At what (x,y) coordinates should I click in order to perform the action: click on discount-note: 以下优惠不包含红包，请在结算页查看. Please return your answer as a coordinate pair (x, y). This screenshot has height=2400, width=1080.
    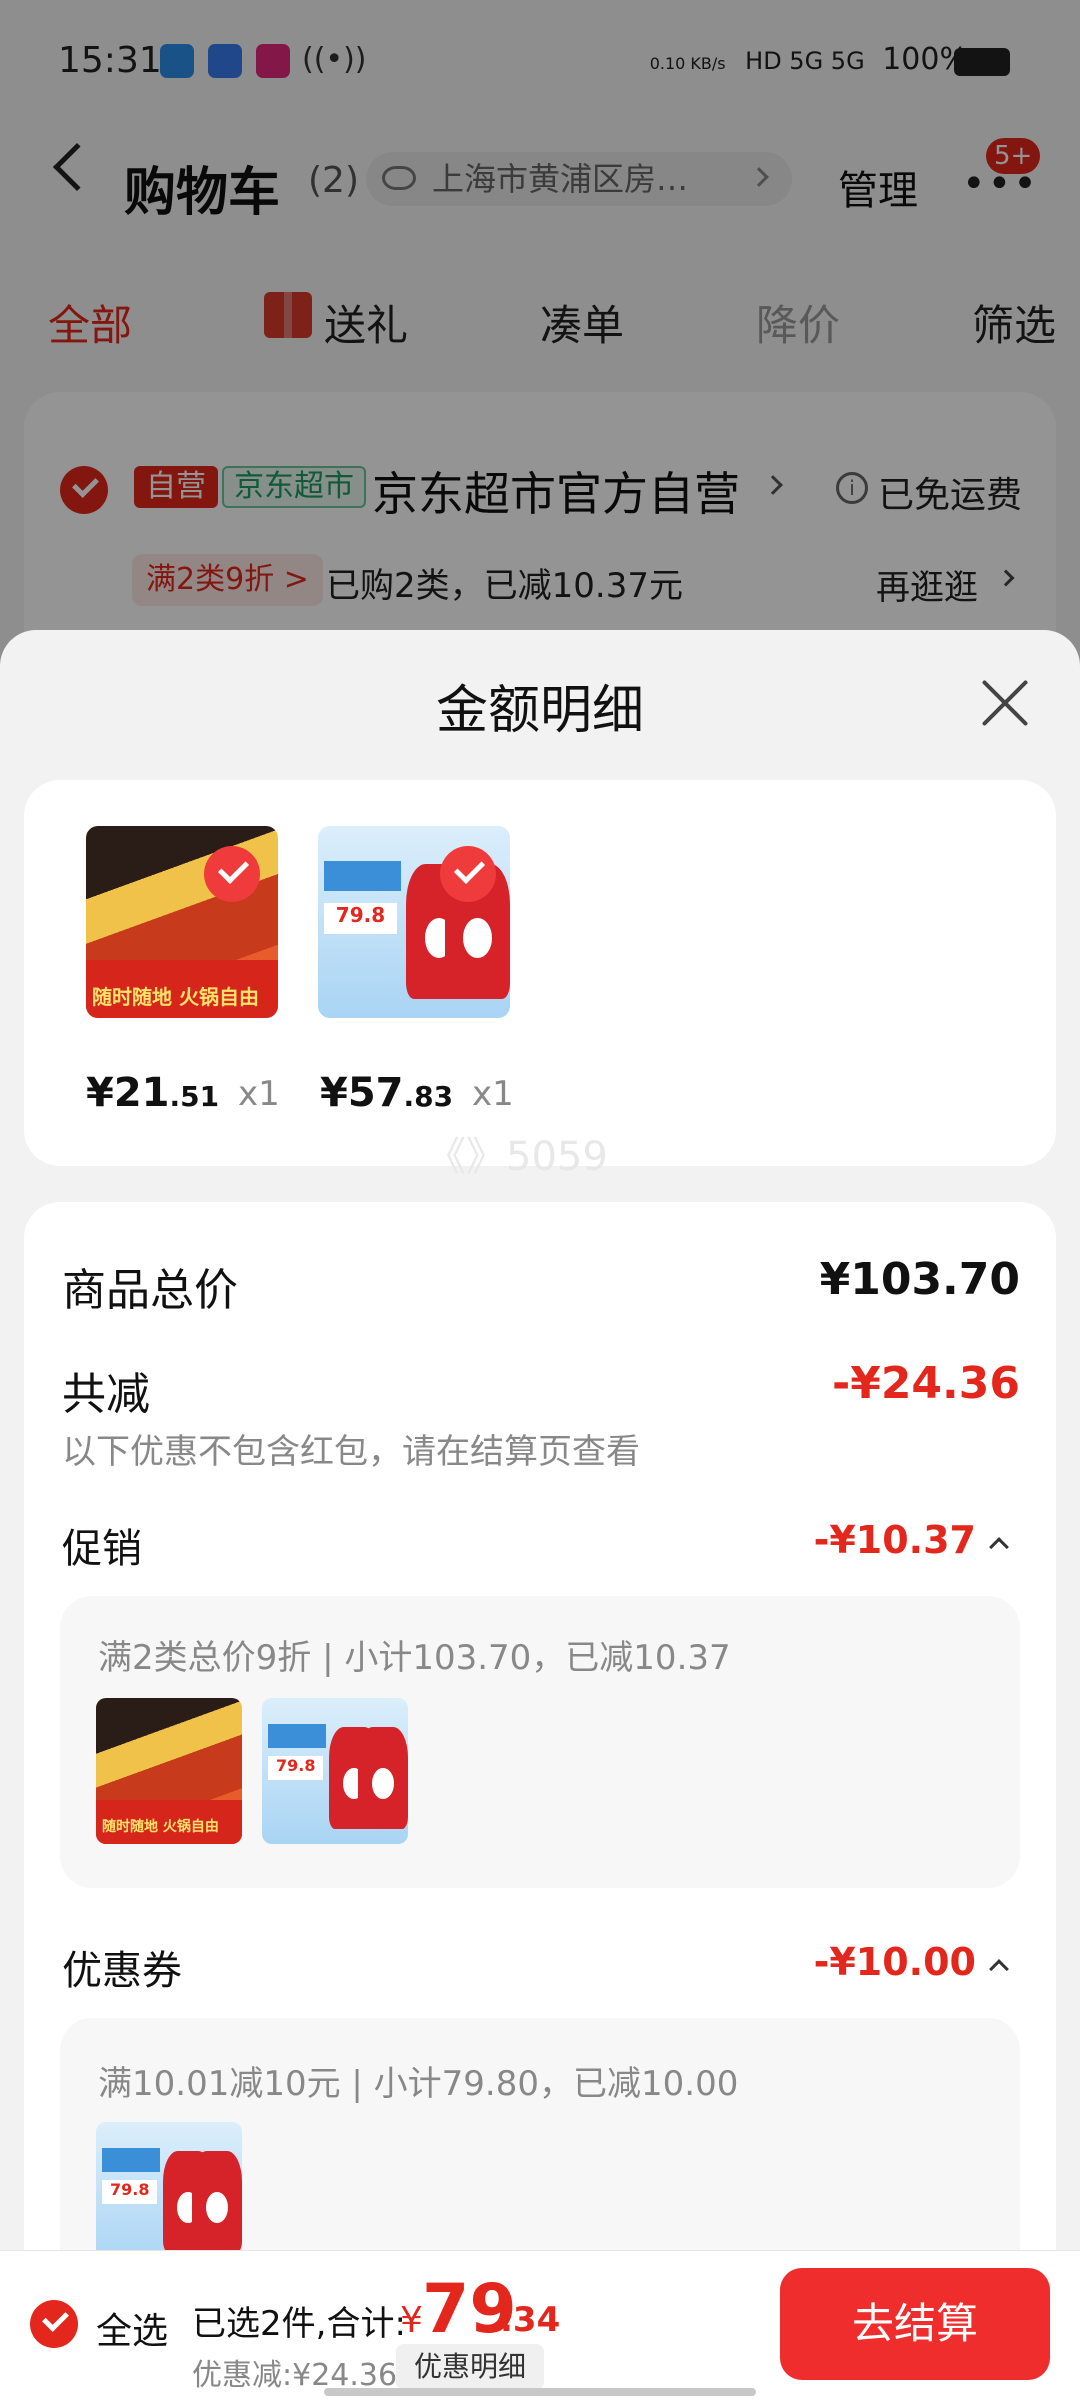
    Looking at the image, I should click on (351, 1452).